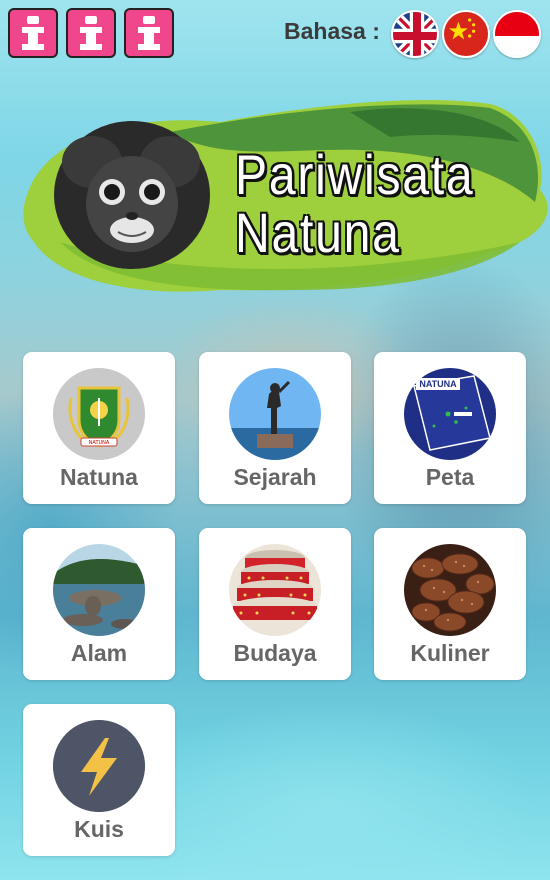 This screenshot has width=550, height=880. What do you see at coordinates (450, 590) in the screenshot?
I see `food-photo` at bounding box center [450, 590].